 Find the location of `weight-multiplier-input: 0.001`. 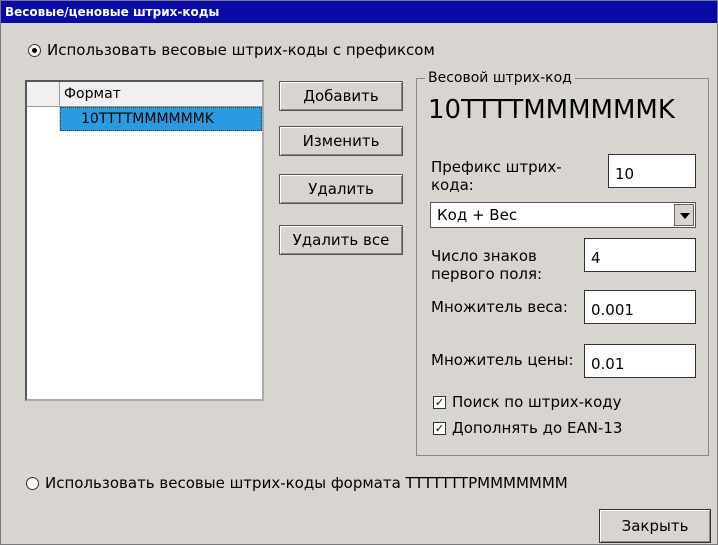

weight-multiplier-input: 0.001 is located at coordinates (640, 307).